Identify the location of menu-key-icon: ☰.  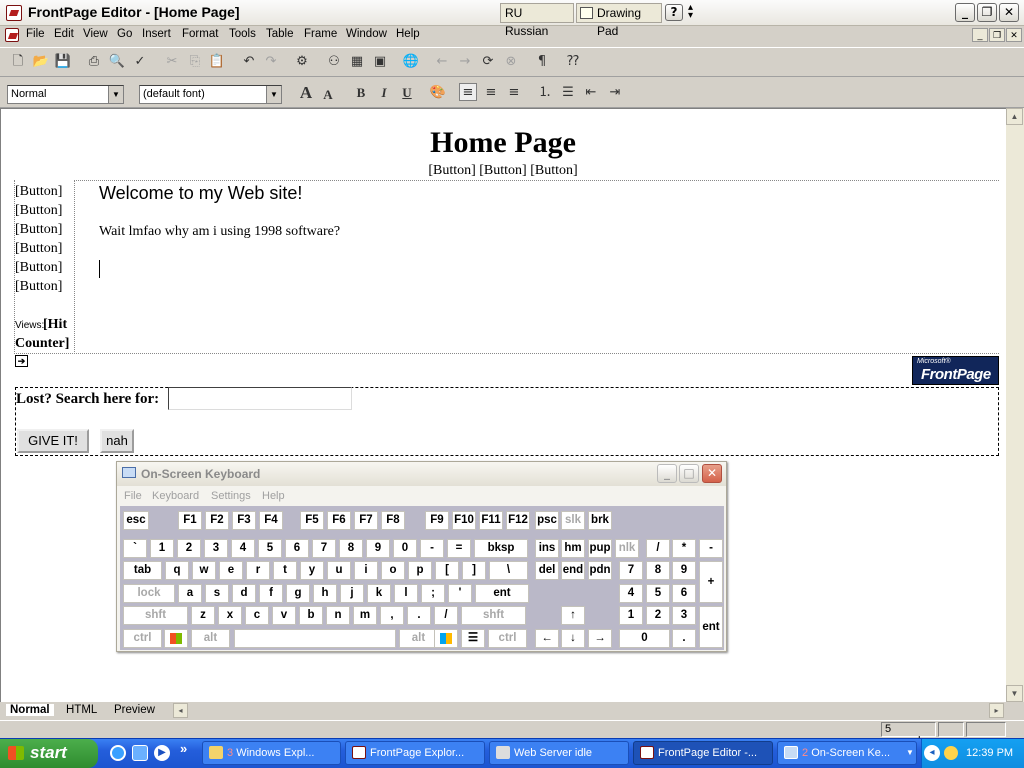
(473, 638).